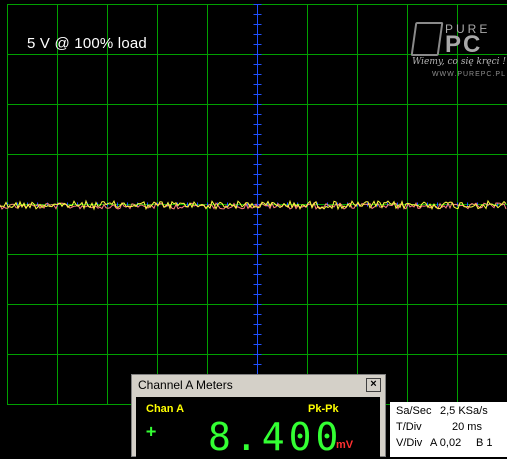  Describe the element at coordinates (87, 43) in the screenshot. I see `scope-title: 5 V @ 100% load` at that location.